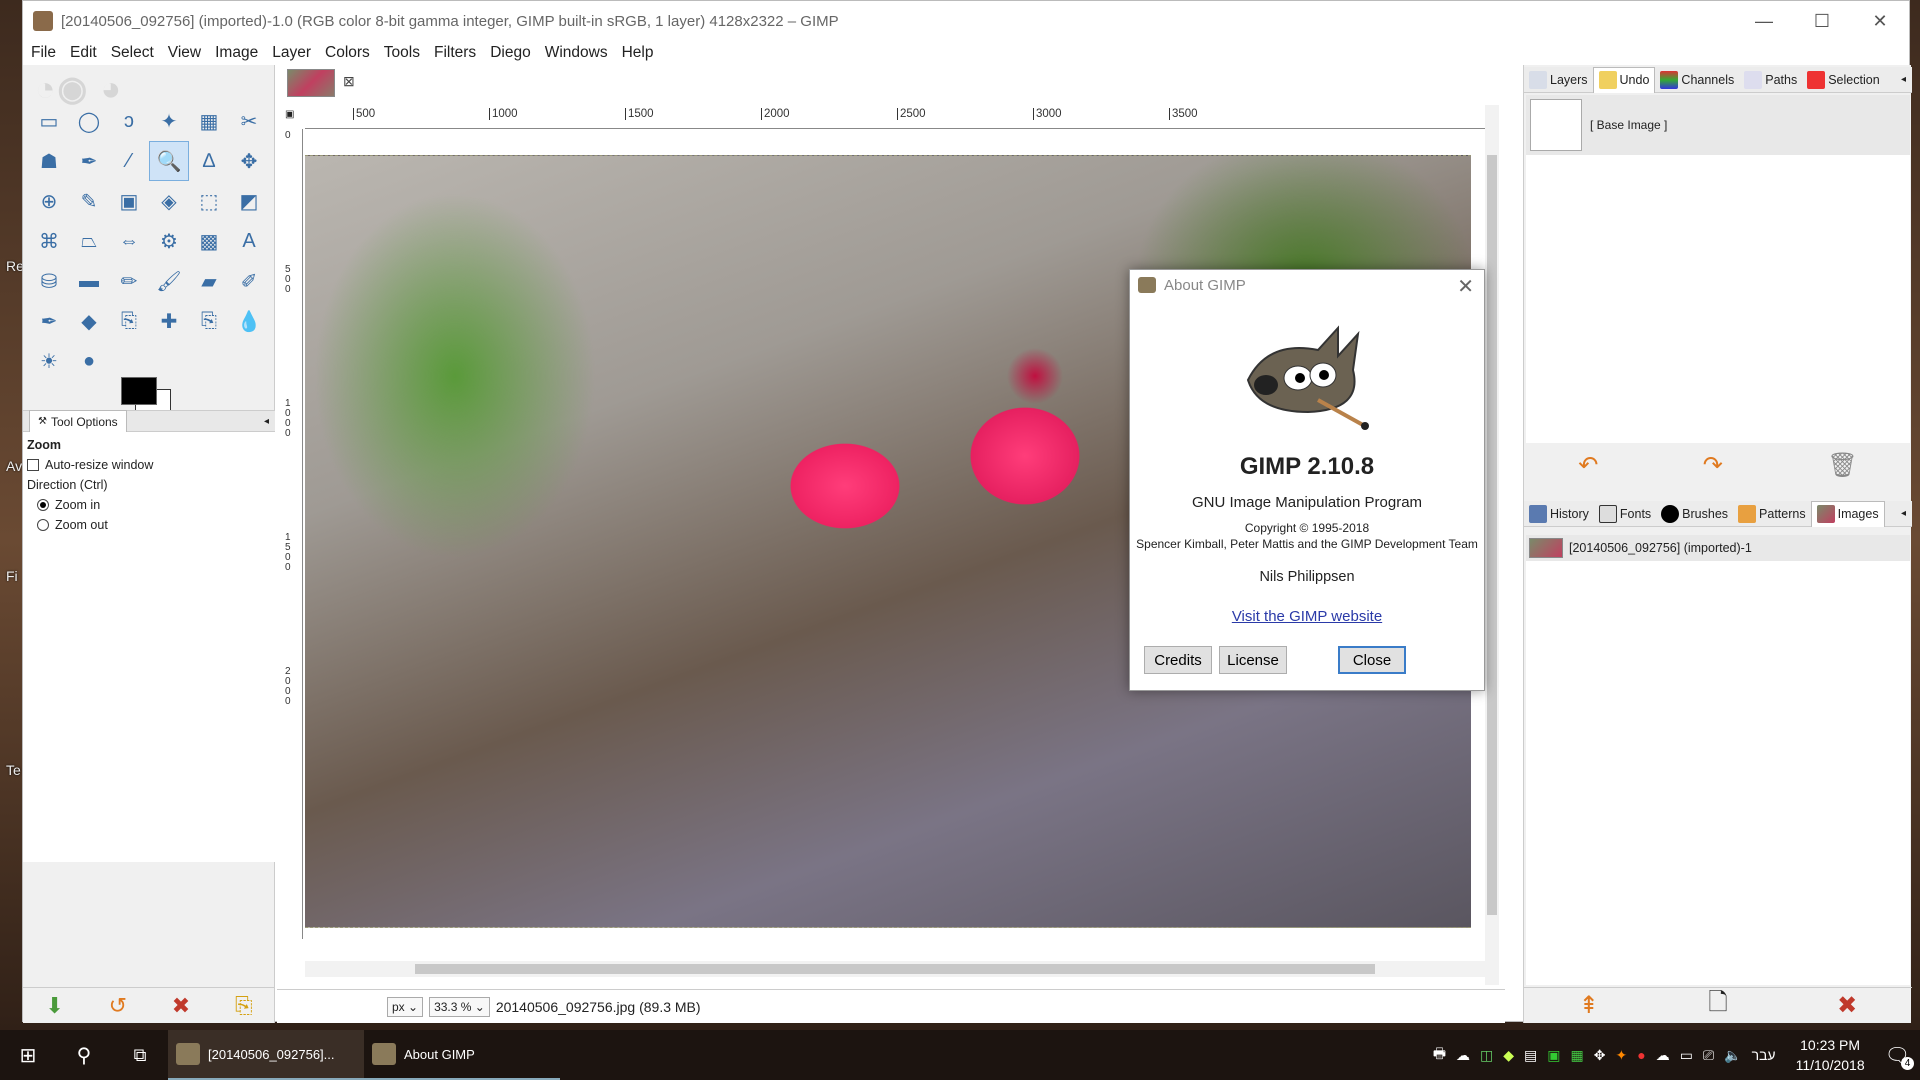 This screenshot has width=1920, height=1080. I want to click on tab-history: History, so click(1559, 514).